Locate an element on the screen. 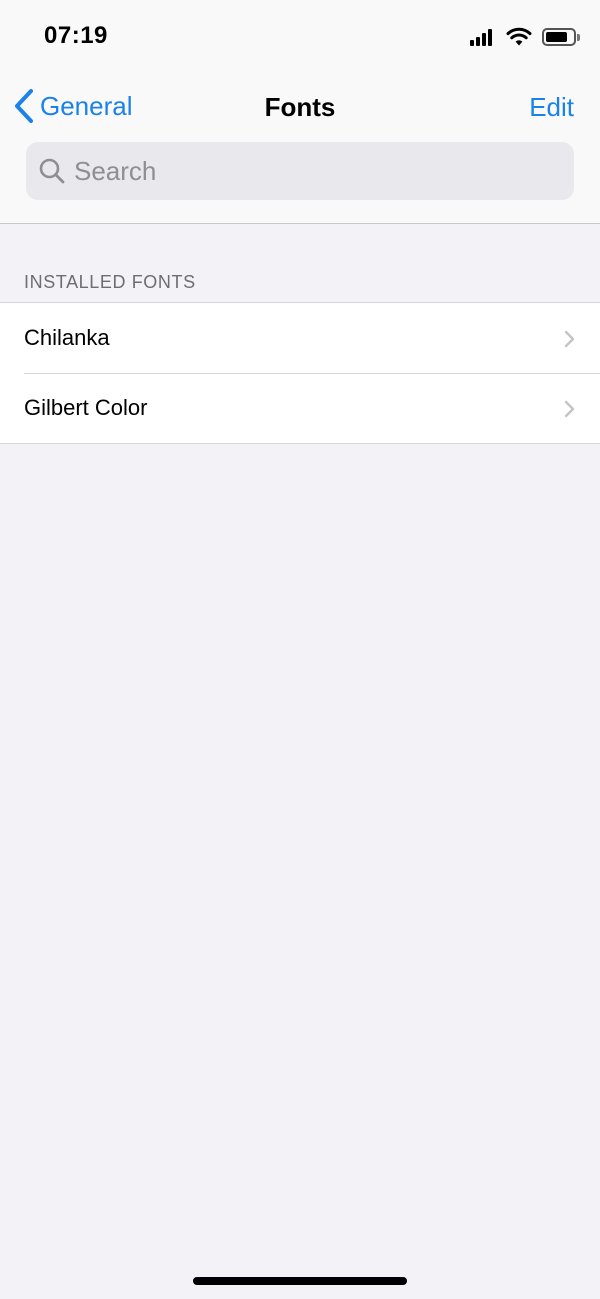  font-row-gilbert-color: Gilbert Color is located at coordinates (300, 408).